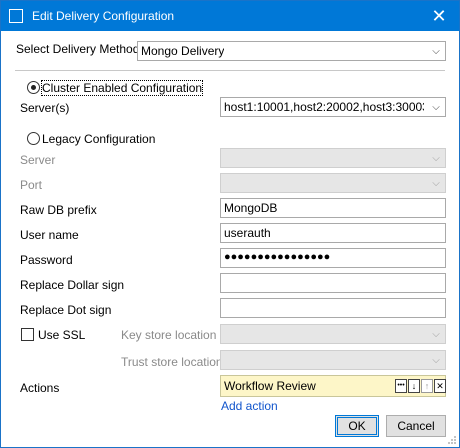  What do you see at coordinates (291, 51) in the screenshot?
I see `delivery-method-select: Mongo Delivery ⌵` at bounding box center [291, 51].